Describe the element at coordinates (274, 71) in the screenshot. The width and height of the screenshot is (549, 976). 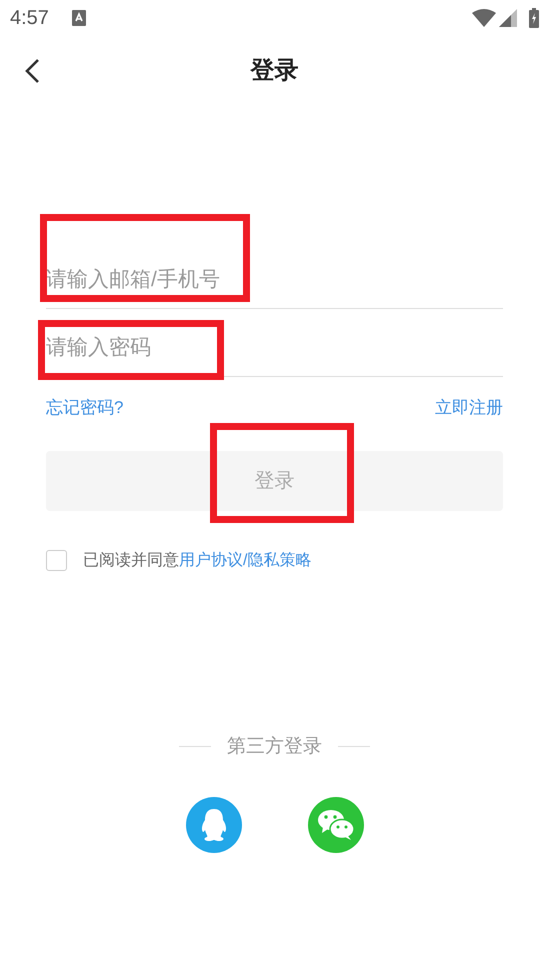
I see `page-title: 登录` at that location.